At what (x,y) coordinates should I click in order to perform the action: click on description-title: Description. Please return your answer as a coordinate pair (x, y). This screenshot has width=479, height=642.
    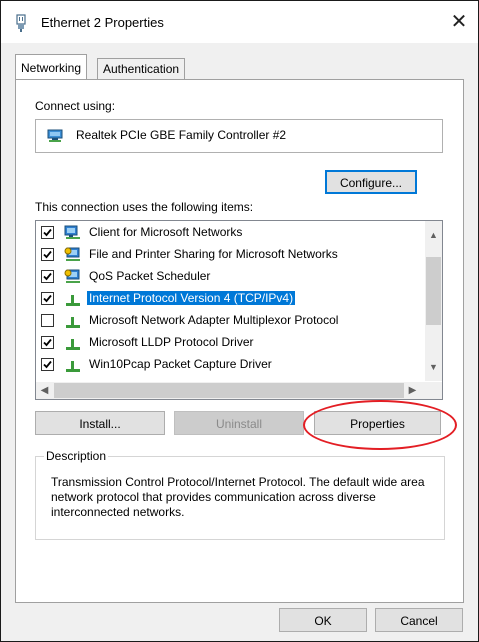
    Looking at the image, I should click on (76, 456).